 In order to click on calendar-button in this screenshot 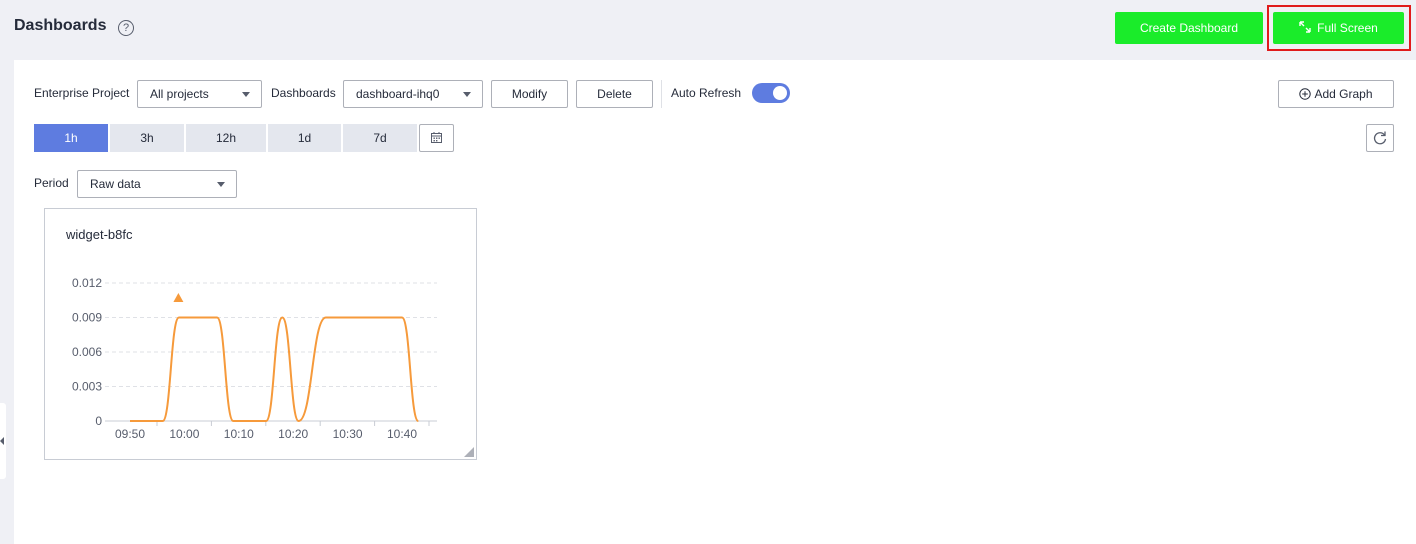, I will do `click(436, 138)`.